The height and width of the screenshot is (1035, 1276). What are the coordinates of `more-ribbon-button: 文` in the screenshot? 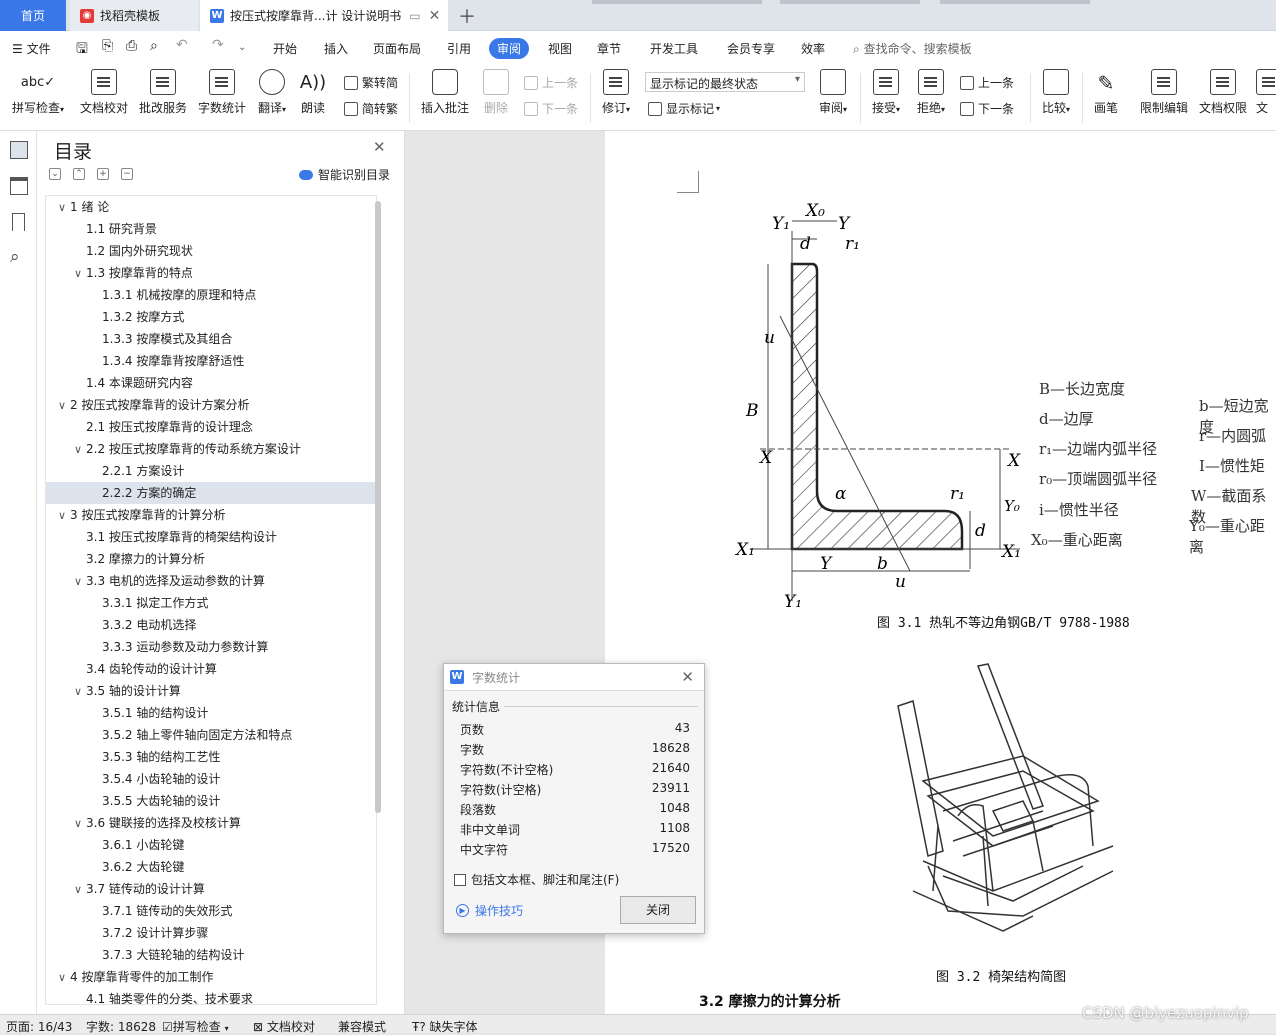 It's located at (1266, 92).